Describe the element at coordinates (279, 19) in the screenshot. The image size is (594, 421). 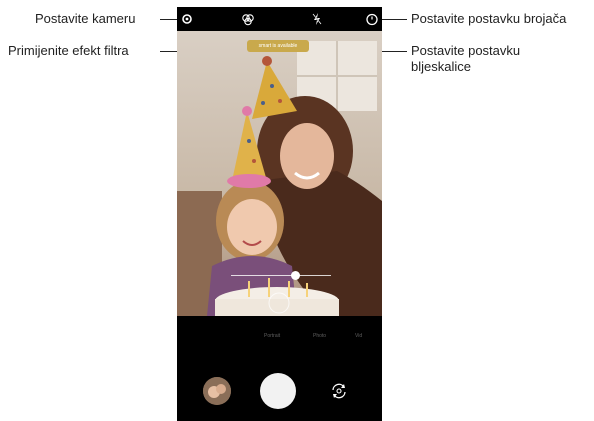
I see `camera-top-bar` at that location.